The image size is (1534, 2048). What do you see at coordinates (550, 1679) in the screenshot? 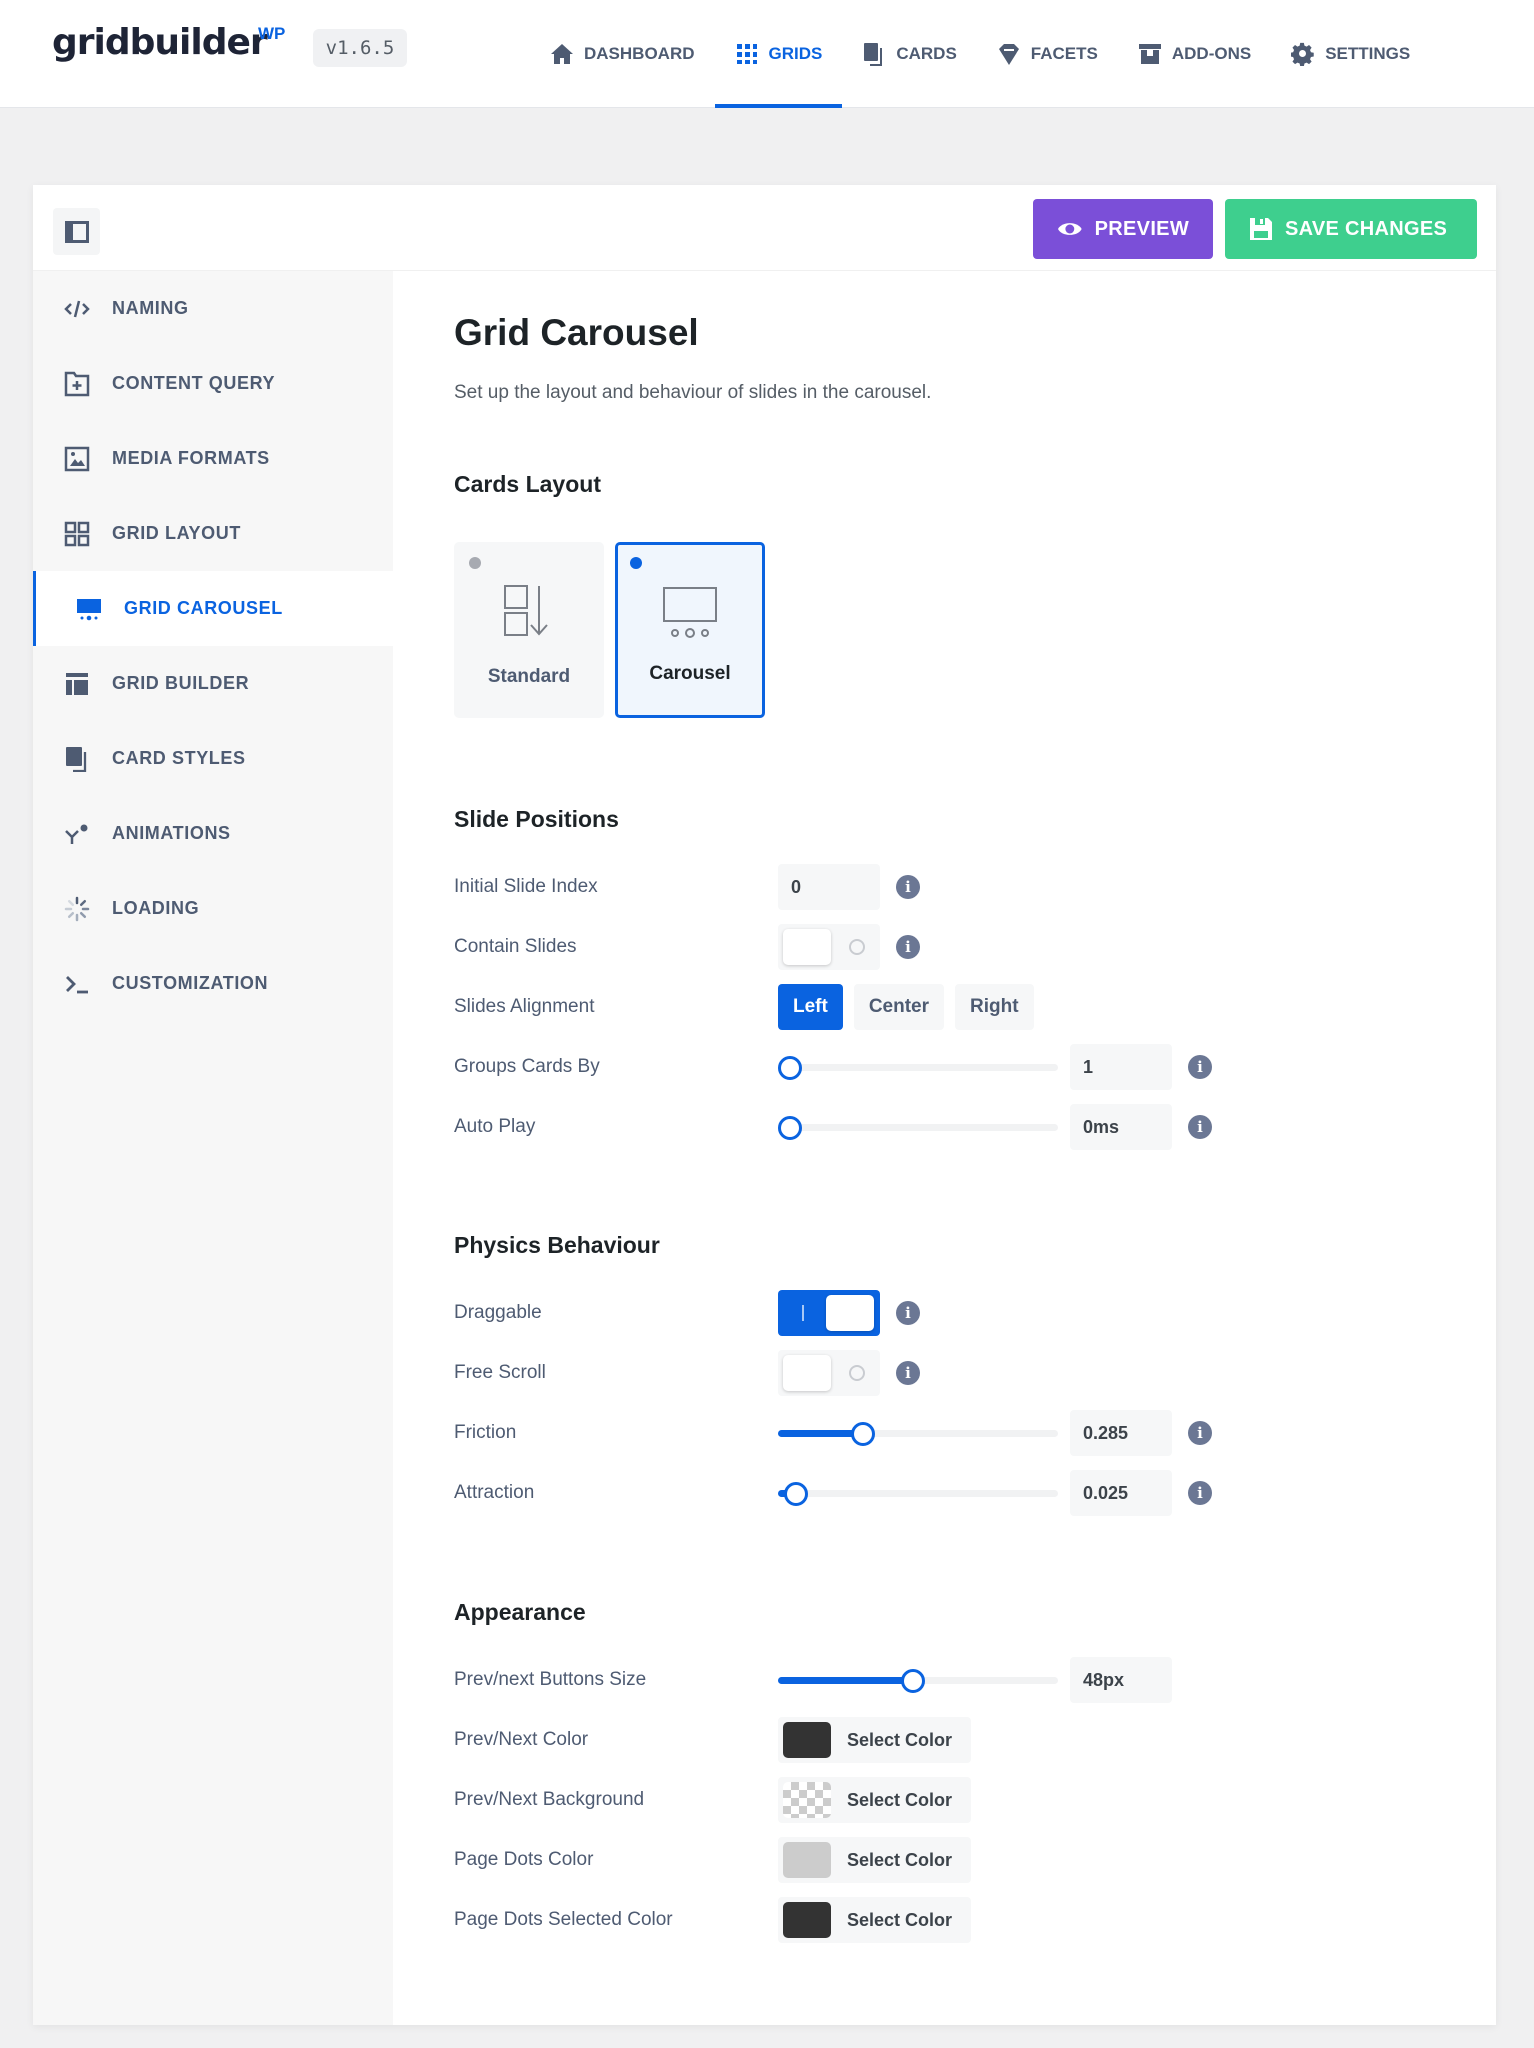
I see `field-label: Prev/next Buttons Size` at bounding box center [550, 1679].